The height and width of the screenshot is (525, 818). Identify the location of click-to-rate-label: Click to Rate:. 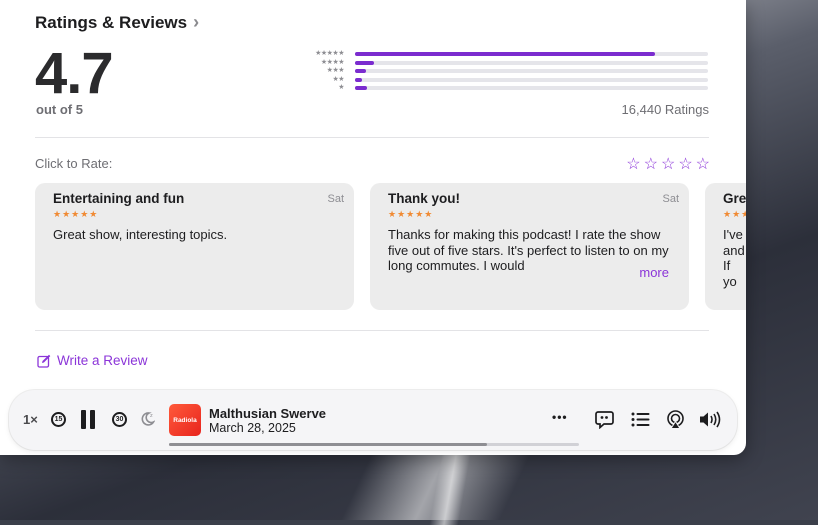
(74, 163).